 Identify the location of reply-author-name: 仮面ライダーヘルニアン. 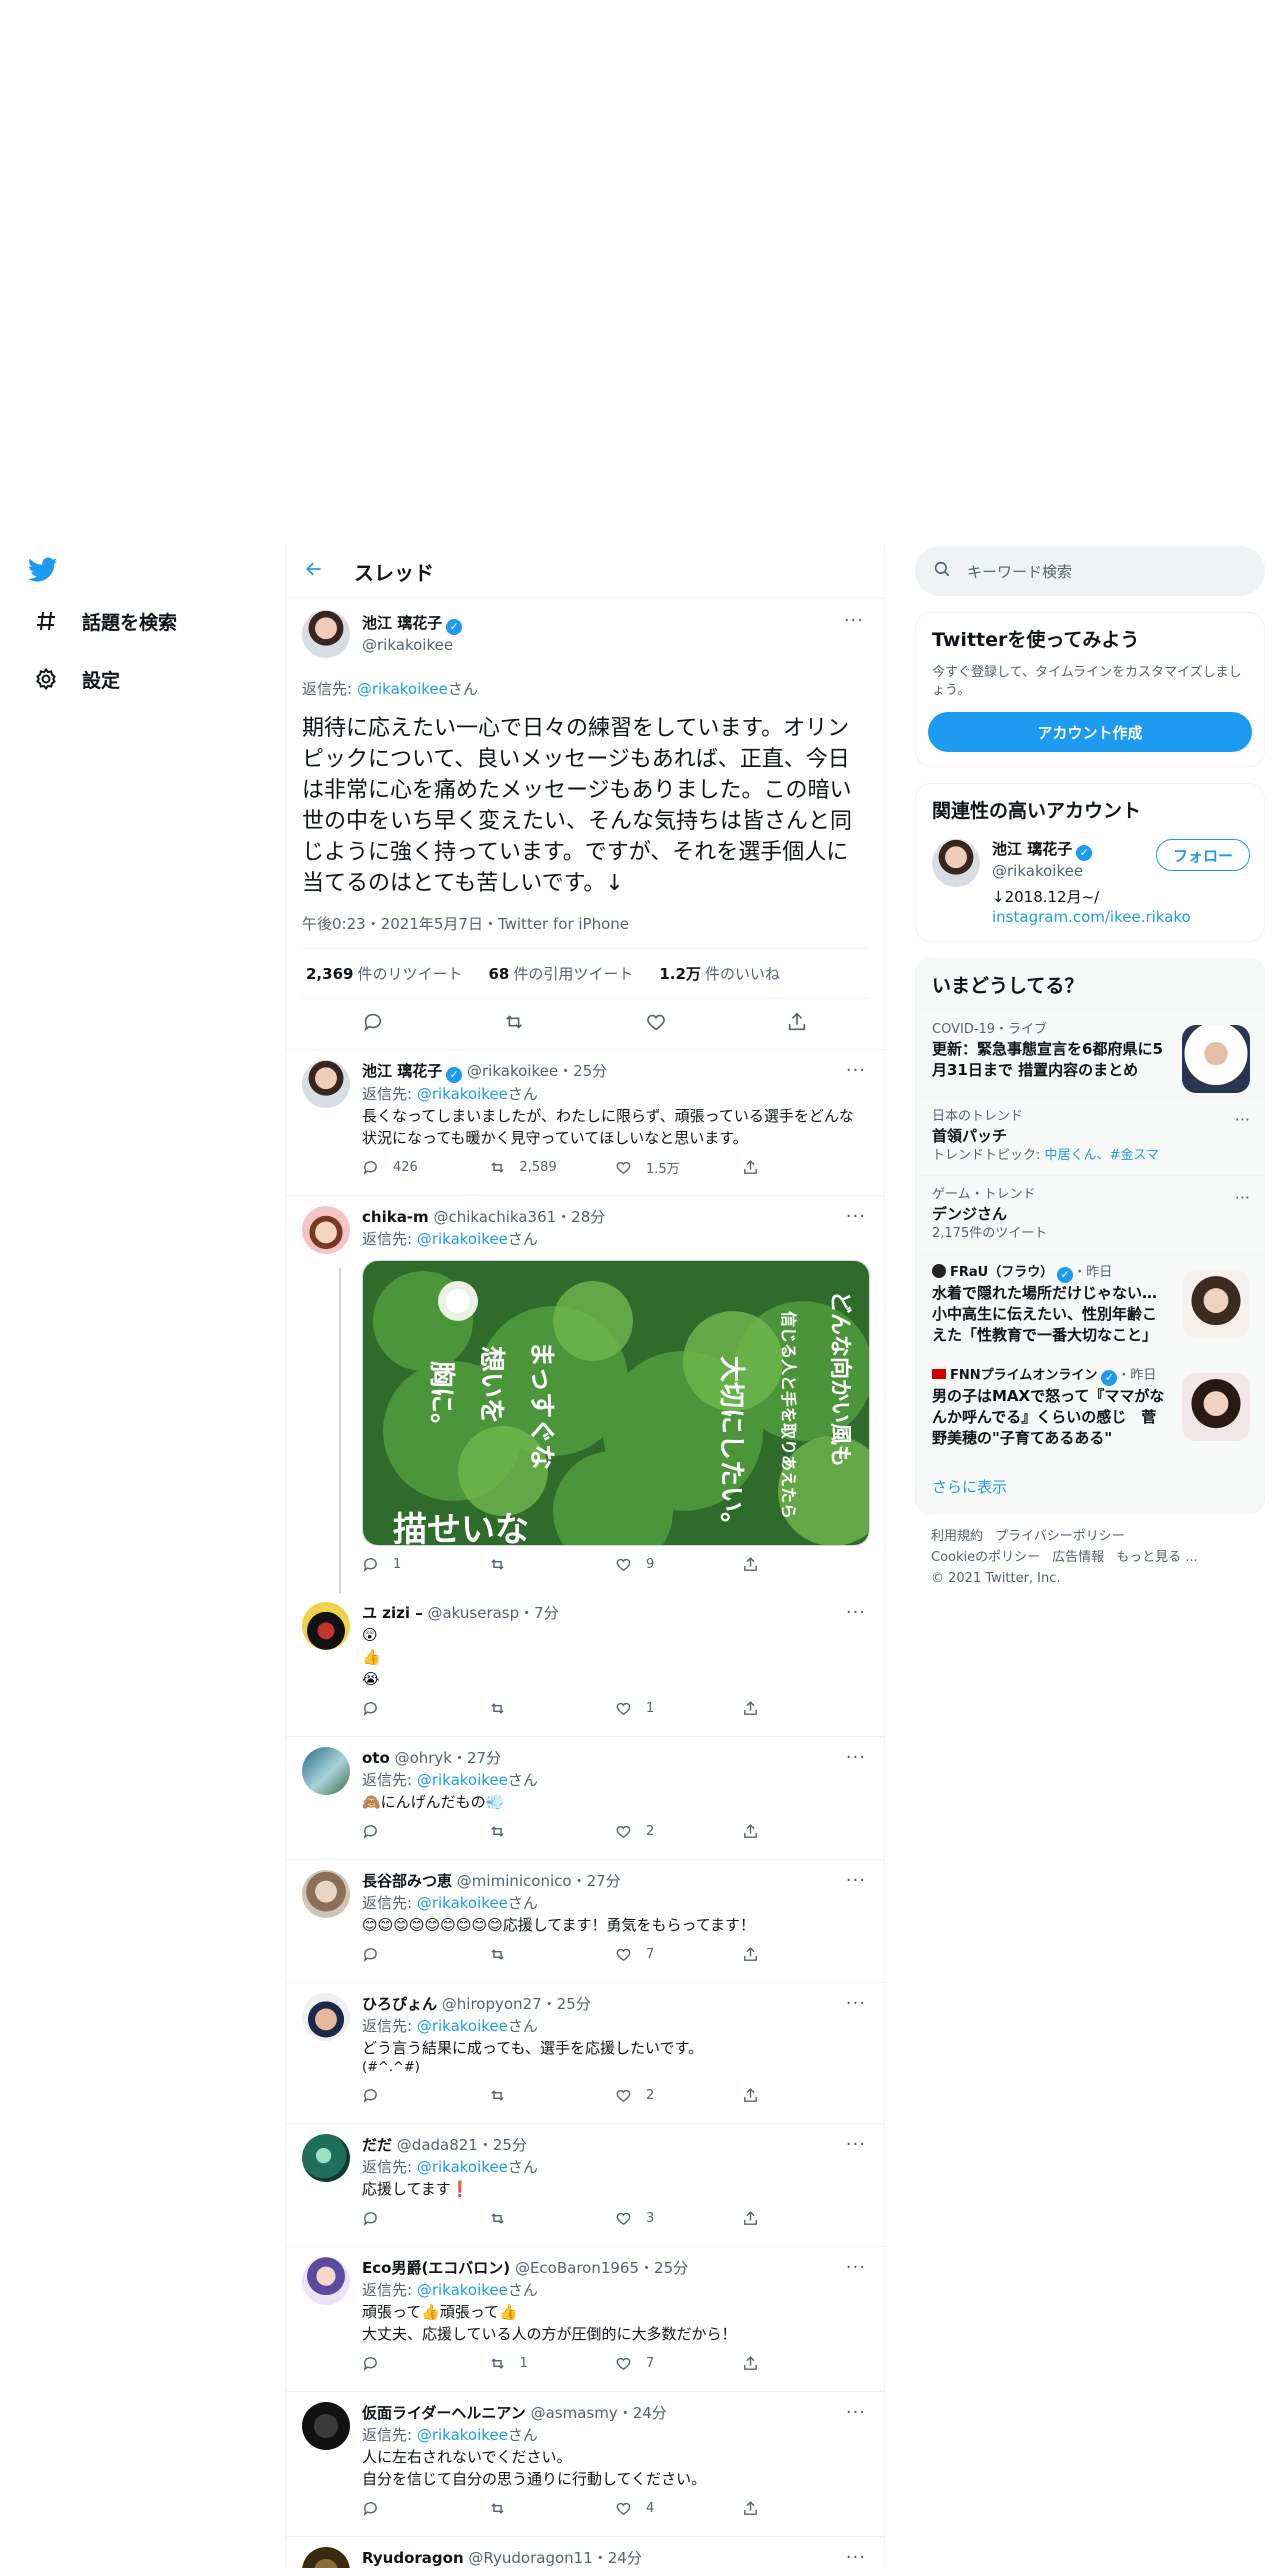
(444, 2413).